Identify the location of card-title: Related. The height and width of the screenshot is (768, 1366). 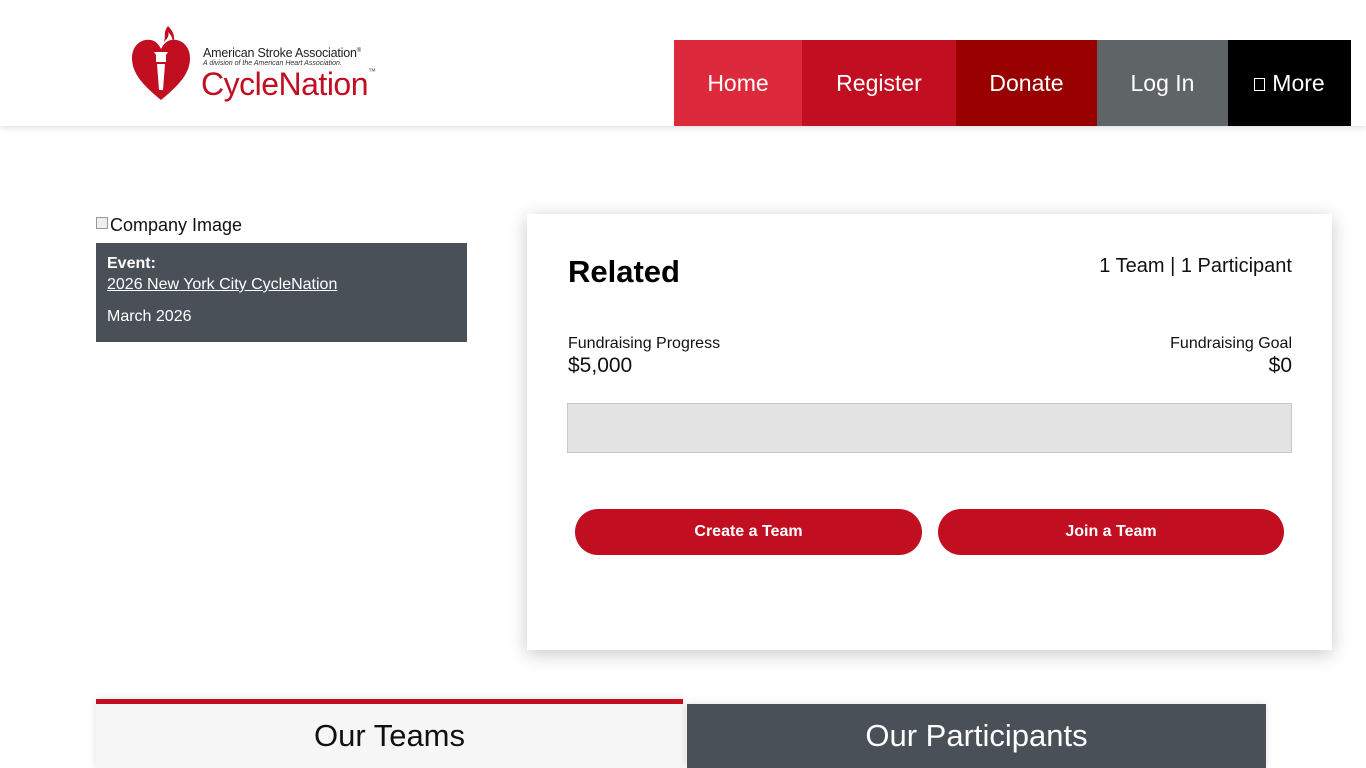
(624, 271).